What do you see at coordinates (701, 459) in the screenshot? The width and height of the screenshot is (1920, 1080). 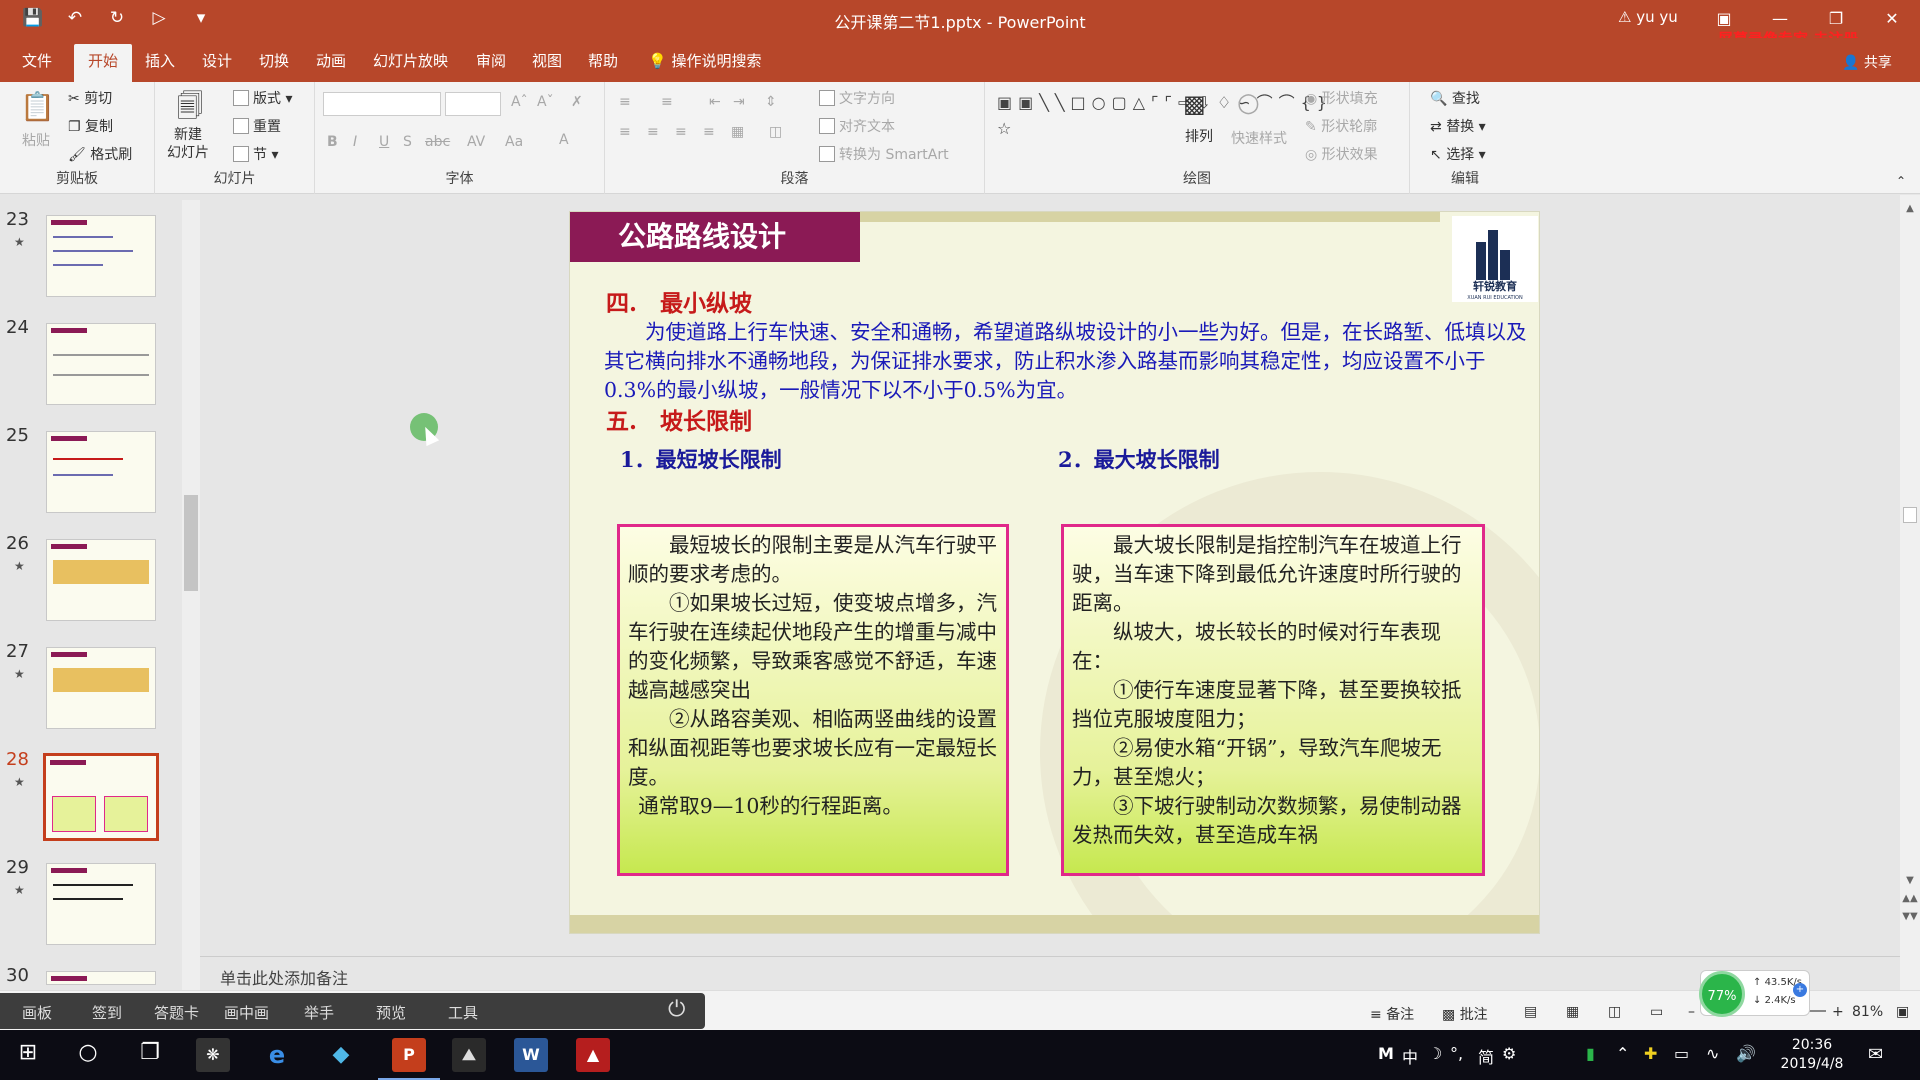 I see `subheading-min-length: 1．最短坡长限制` at bounding box center [701, 459].